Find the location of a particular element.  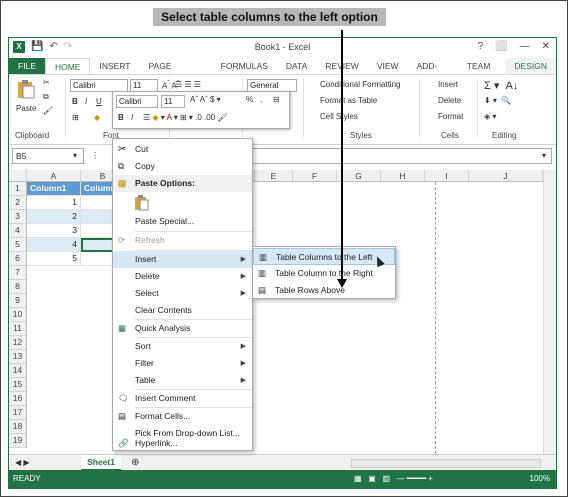

paste-button: Paste is located at coordinates (26, 108).